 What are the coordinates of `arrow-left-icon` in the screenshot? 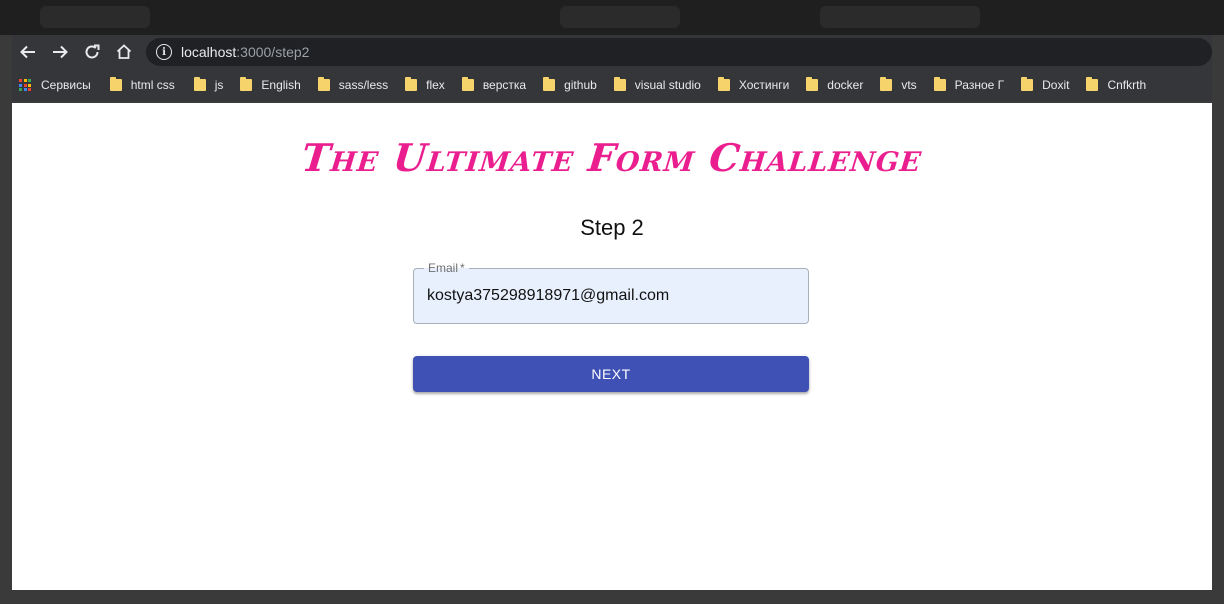 It's located at (27, 52).